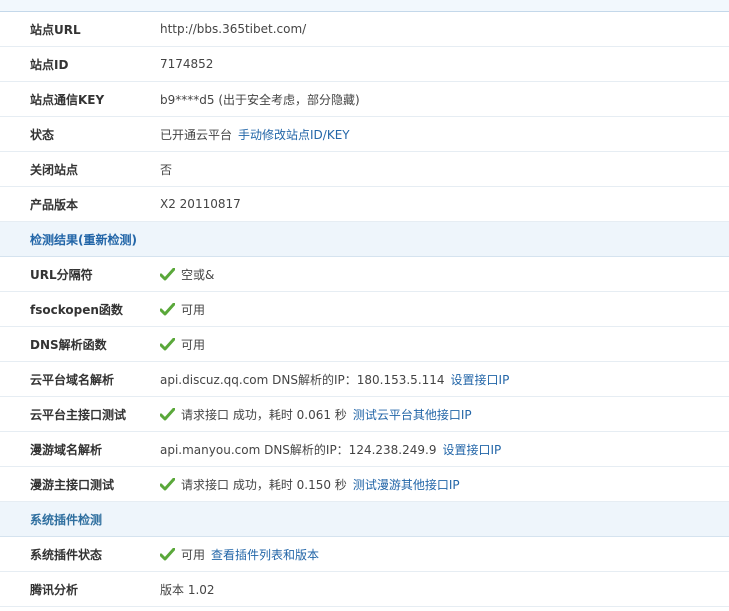 Image resolution: width=729 pixels, height=611 pixels. I want to click on manyou-api-value-group: 请求接口 成功，耗时 0.150 秒 测试漫游其他接口IP, so click(310, 484).